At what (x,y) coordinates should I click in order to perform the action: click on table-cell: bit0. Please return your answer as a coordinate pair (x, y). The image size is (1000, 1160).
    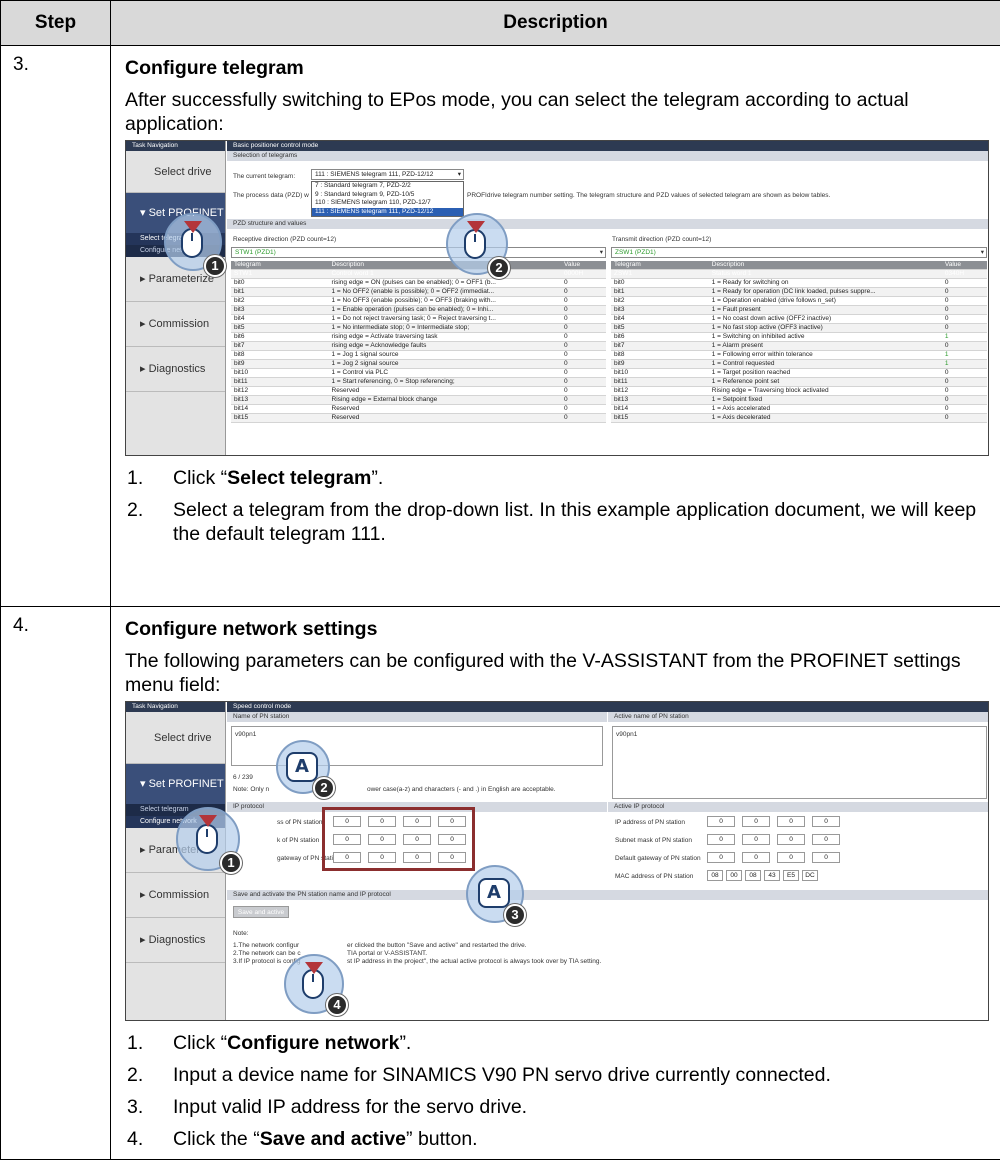
    Looking at the image, I should click on (280, 283).